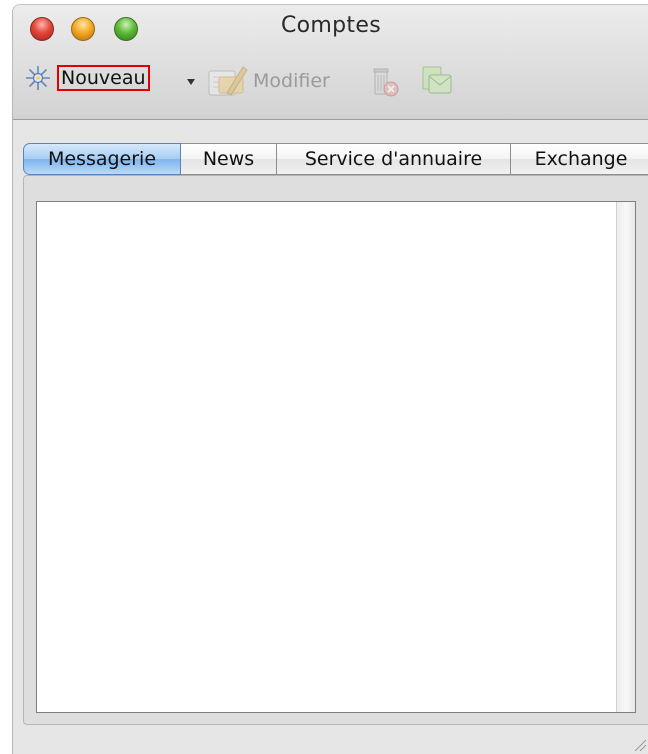 This screenshot has height=754, width=648. What do you see at coordinates (625, 457) in the screenshot?
I see `vertical-scrollbar` at bounding box center [625, 457].